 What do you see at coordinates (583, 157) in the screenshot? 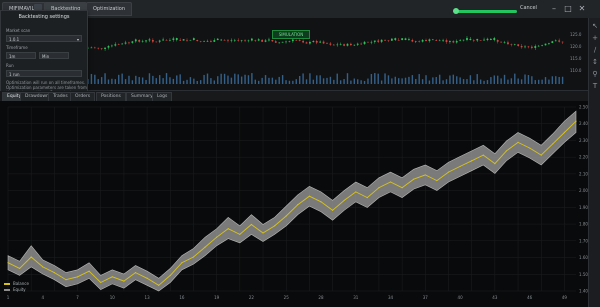
I see `y-tick-label: 2.20` at bounding box center [583, 157].